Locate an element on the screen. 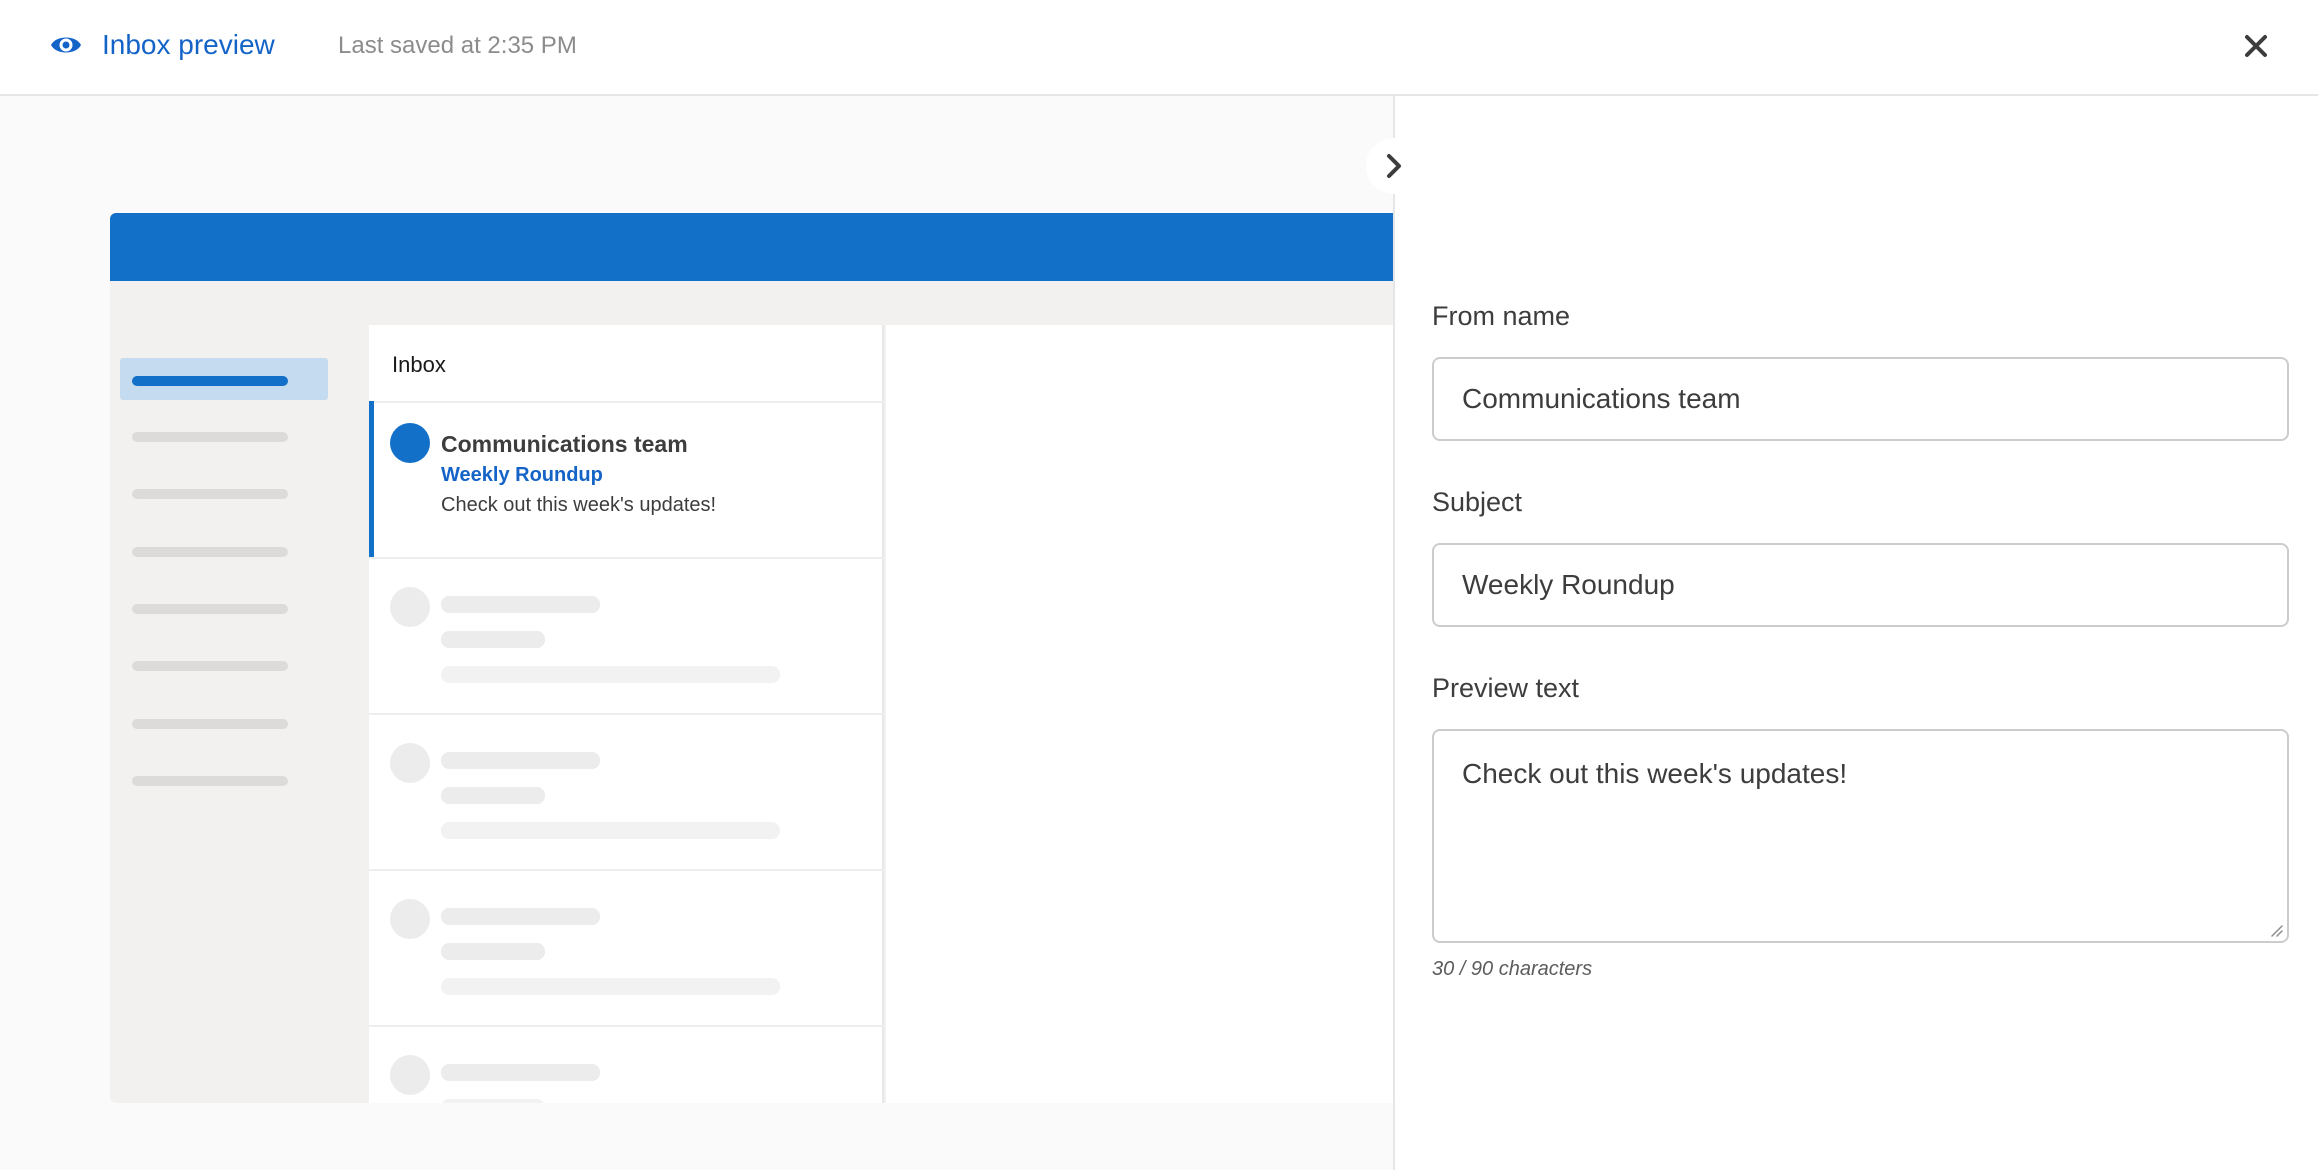  subject-label: Subject is located at coordinates (1477, 502).